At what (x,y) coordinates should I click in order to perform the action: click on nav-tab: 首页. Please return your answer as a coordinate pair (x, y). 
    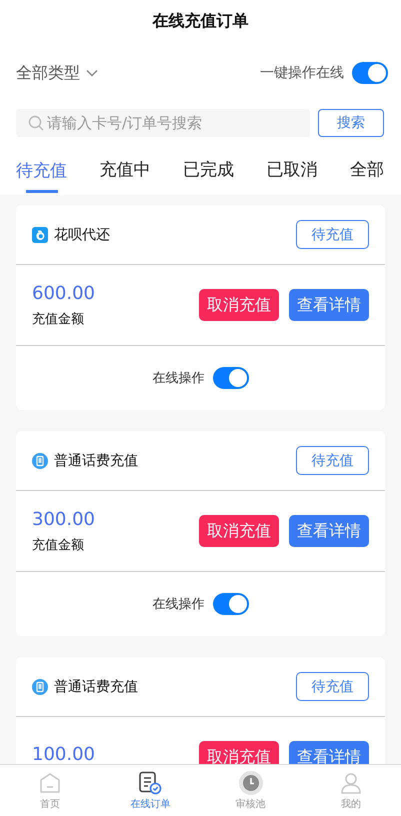
    Looking at the image, I should click on (50, 803).